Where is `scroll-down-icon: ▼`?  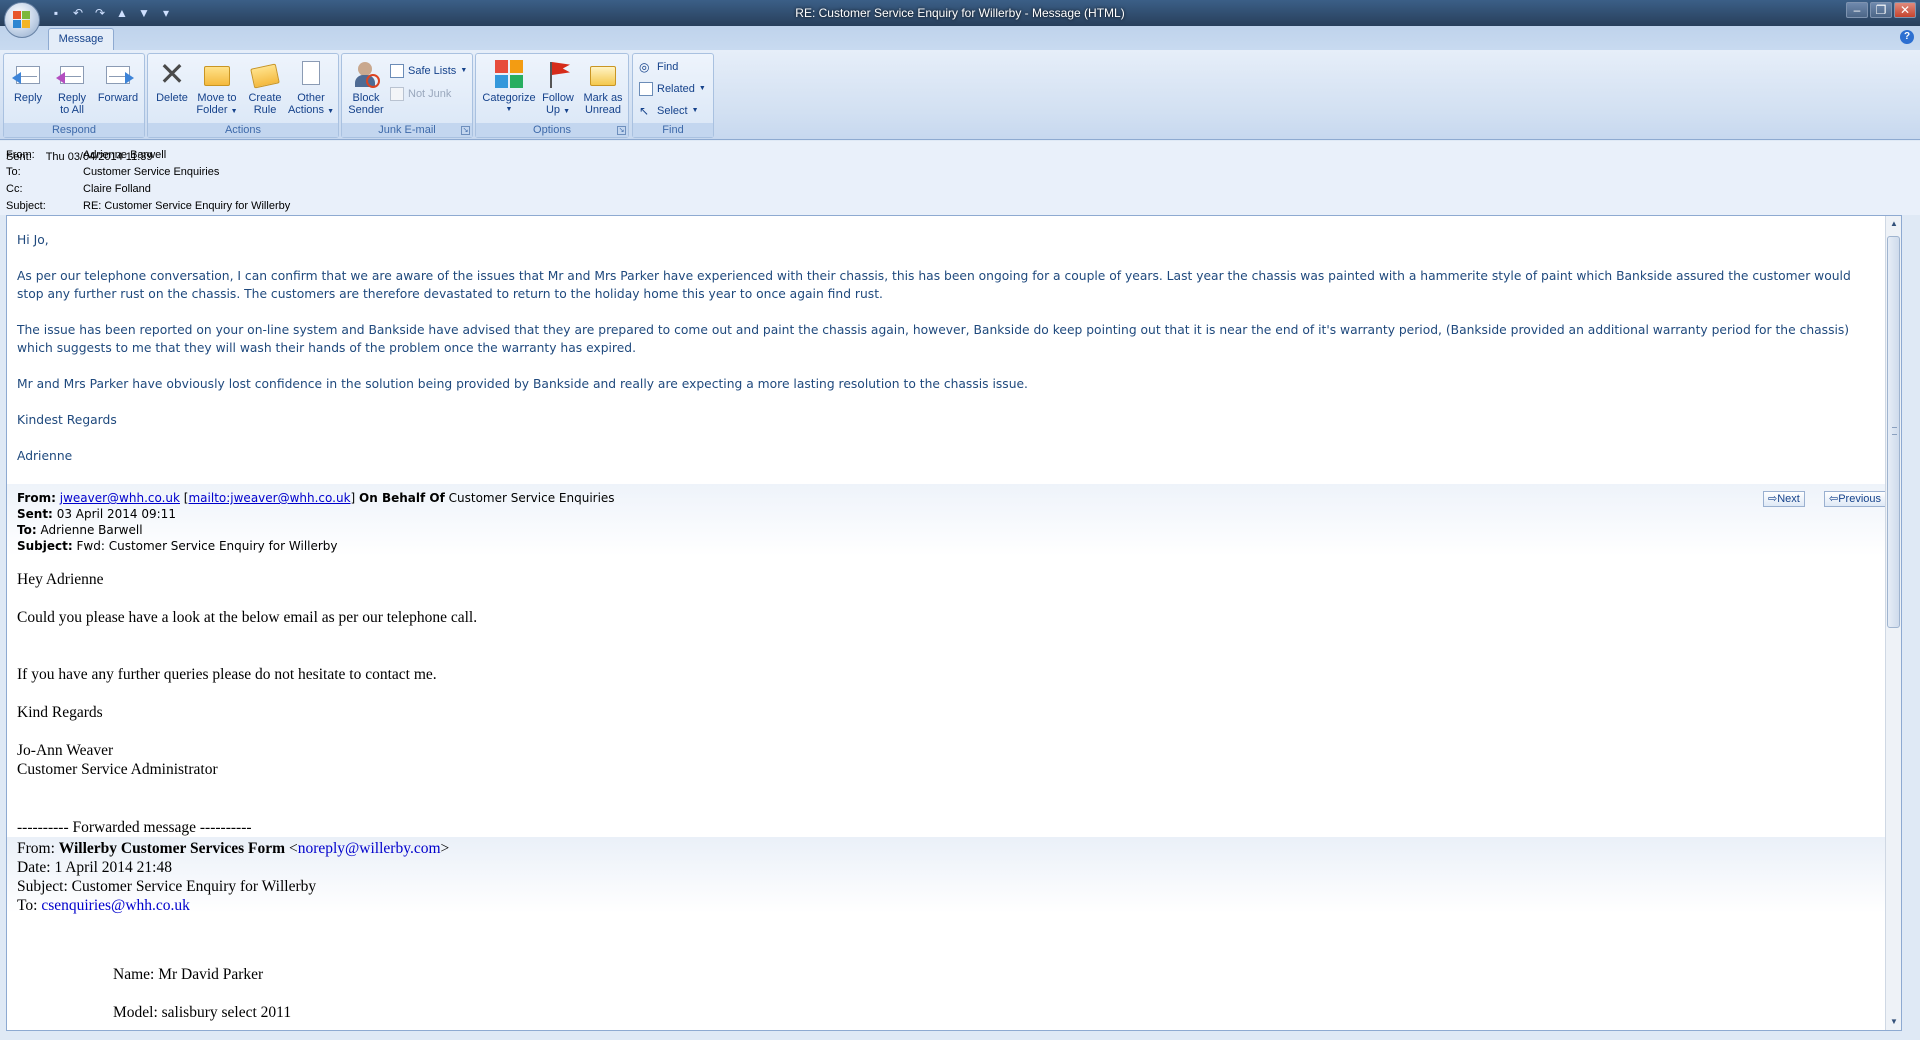 scroll-down-icon: ▼ is located at coordinates (1893, 1022).